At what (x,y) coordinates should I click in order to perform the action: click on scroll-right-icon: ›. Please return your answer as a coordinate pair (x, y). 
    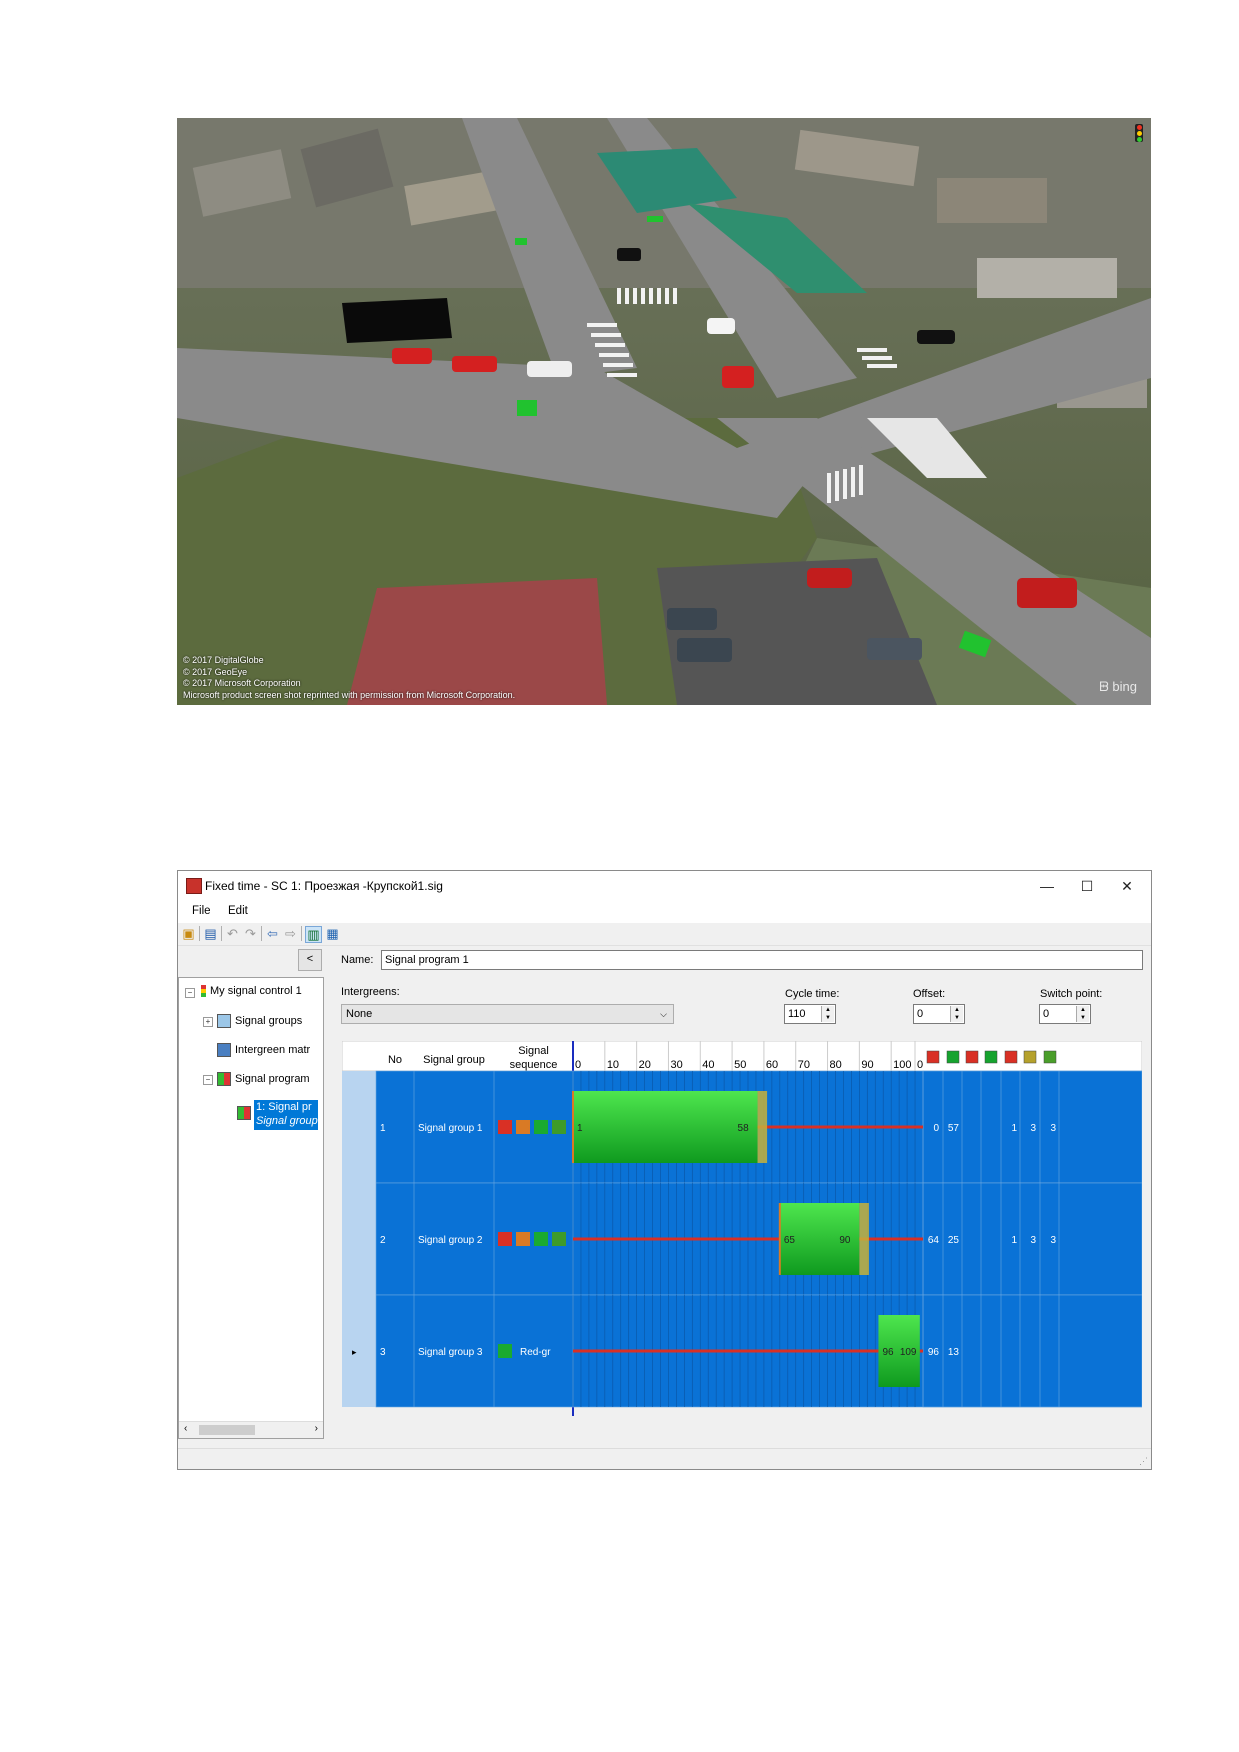
    Looking at the image, I should click on (316, 1428).